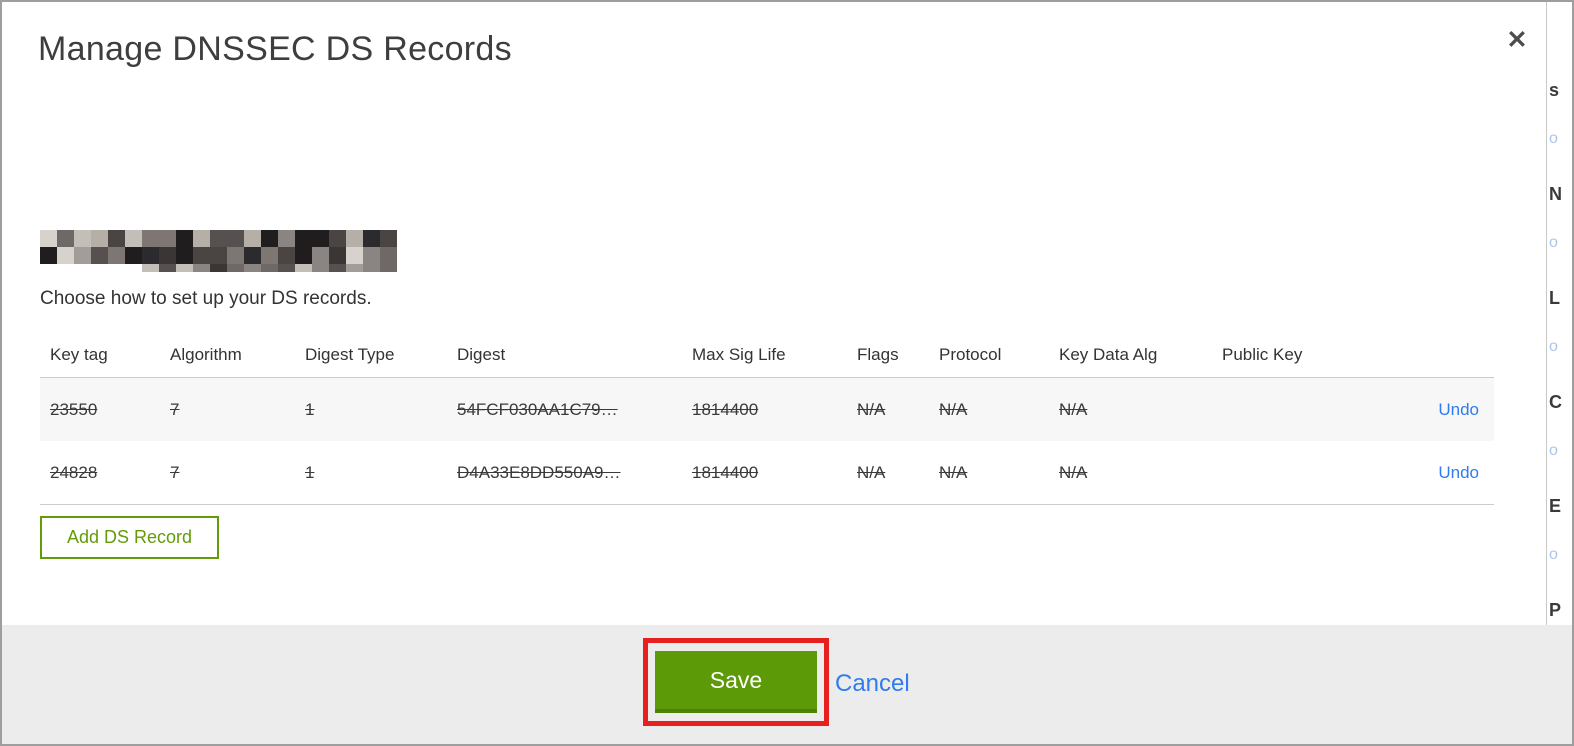  What do you see at coordinates (206, 298) in the screenshot?
I see `setup-instruction-text: Choose how to set up your DS records.` at bounding box center [206, 298].